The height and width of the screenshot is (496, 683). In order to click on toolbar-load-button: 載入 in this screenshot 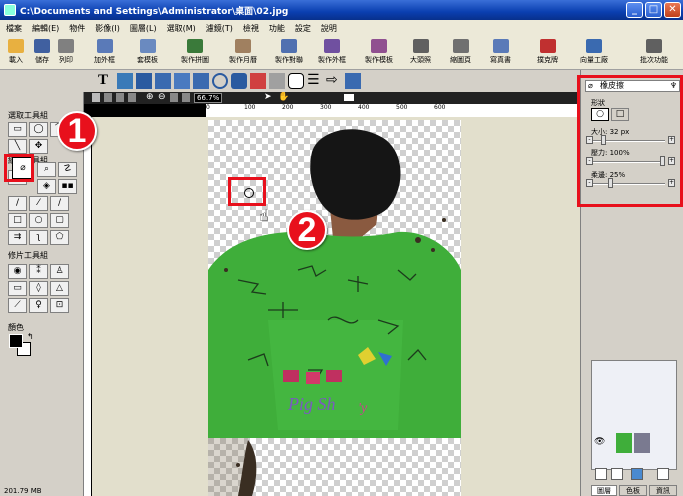, I will do `click(16, 52)`.